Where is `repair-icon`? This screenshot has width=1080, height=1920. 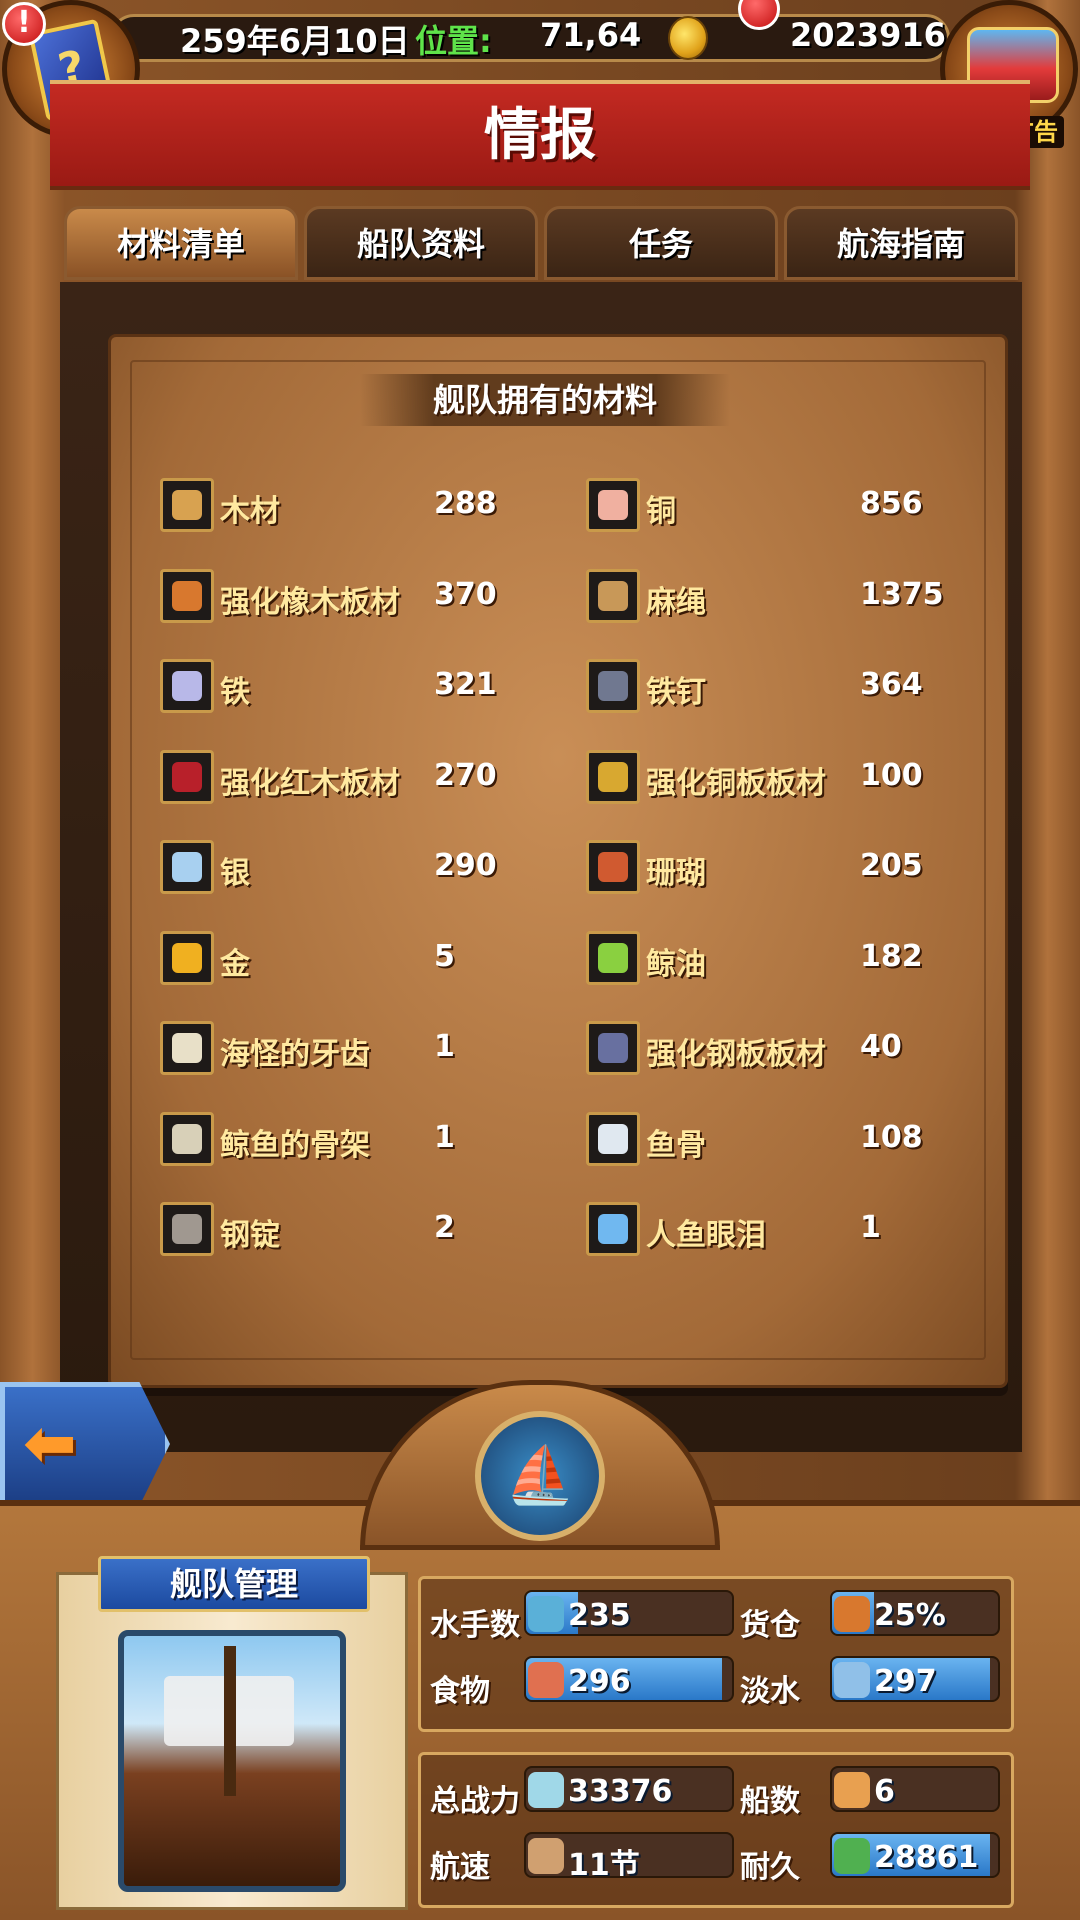
repair-icon is located at coordinates (852, 1856).